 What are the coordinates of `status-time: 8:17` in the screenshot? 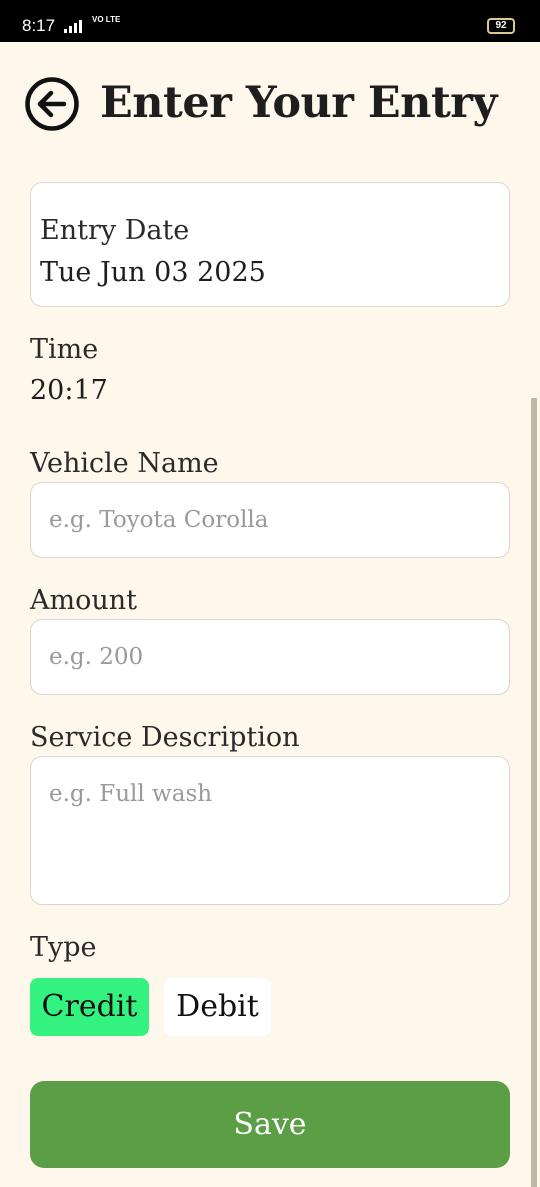 It's located at (39, 25).